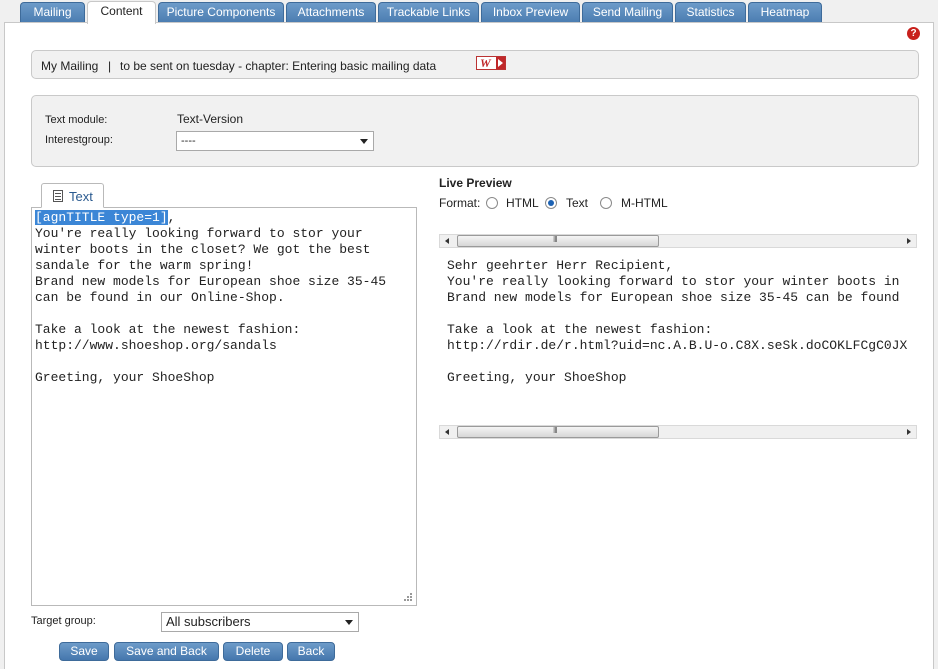  I want to click on editor-tab-text: Text, so click(72, 195).